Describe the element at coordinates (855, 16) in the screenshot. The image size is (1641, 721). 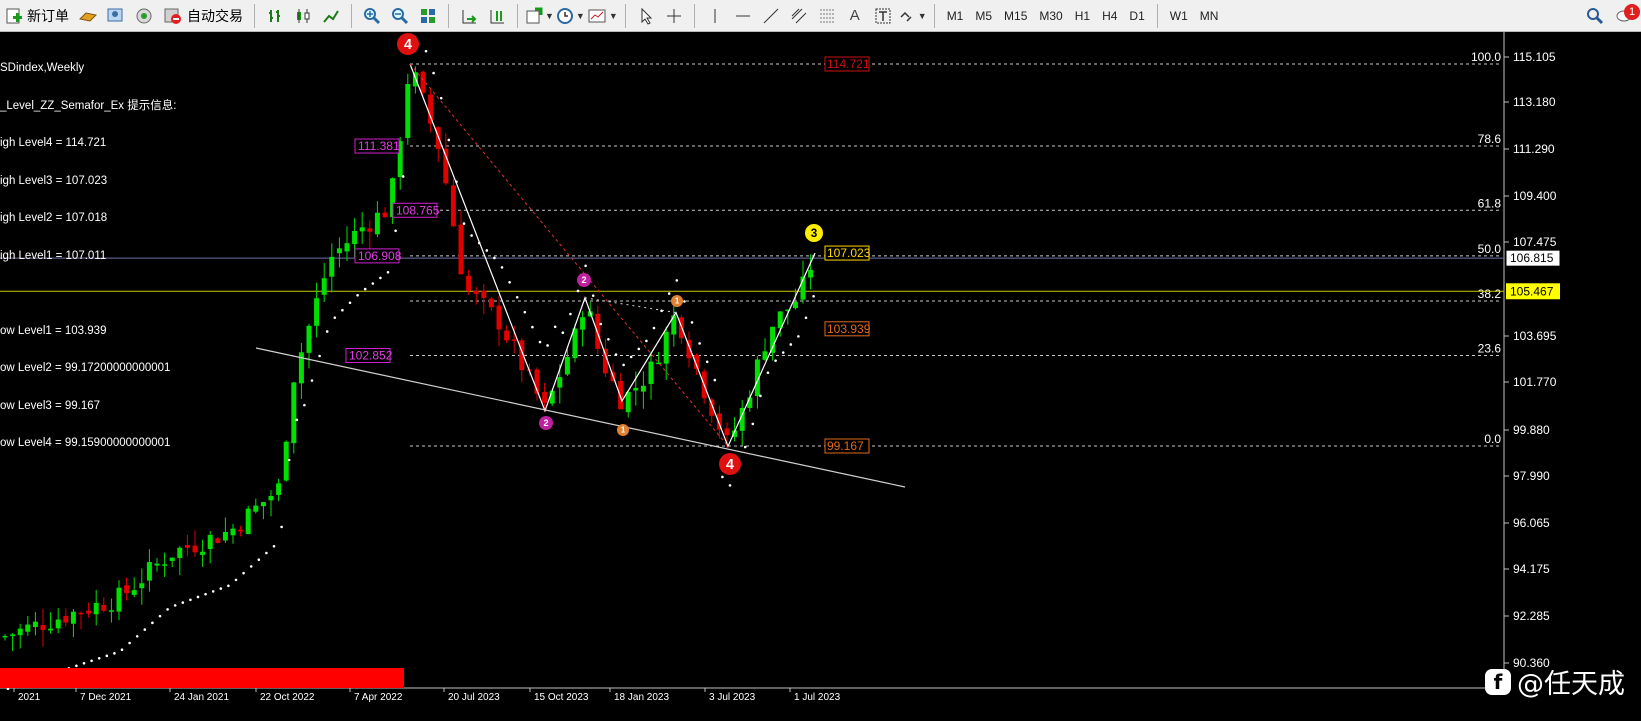
I see `text-button: A` at that location.